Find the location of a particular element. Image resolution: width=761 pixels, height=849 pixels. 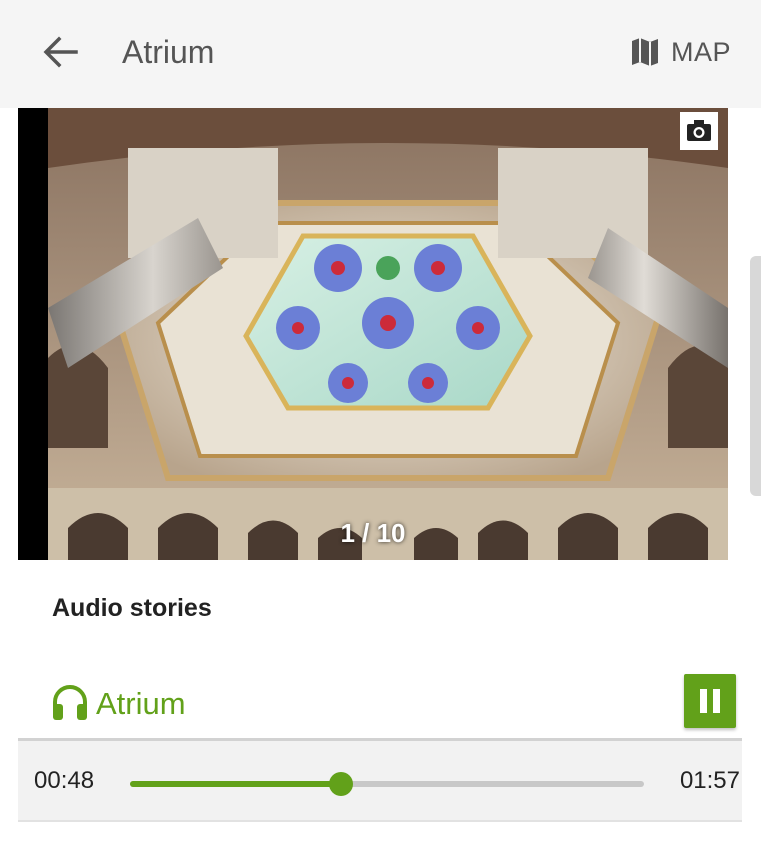

pause-button is located at coordinates (710, 701).